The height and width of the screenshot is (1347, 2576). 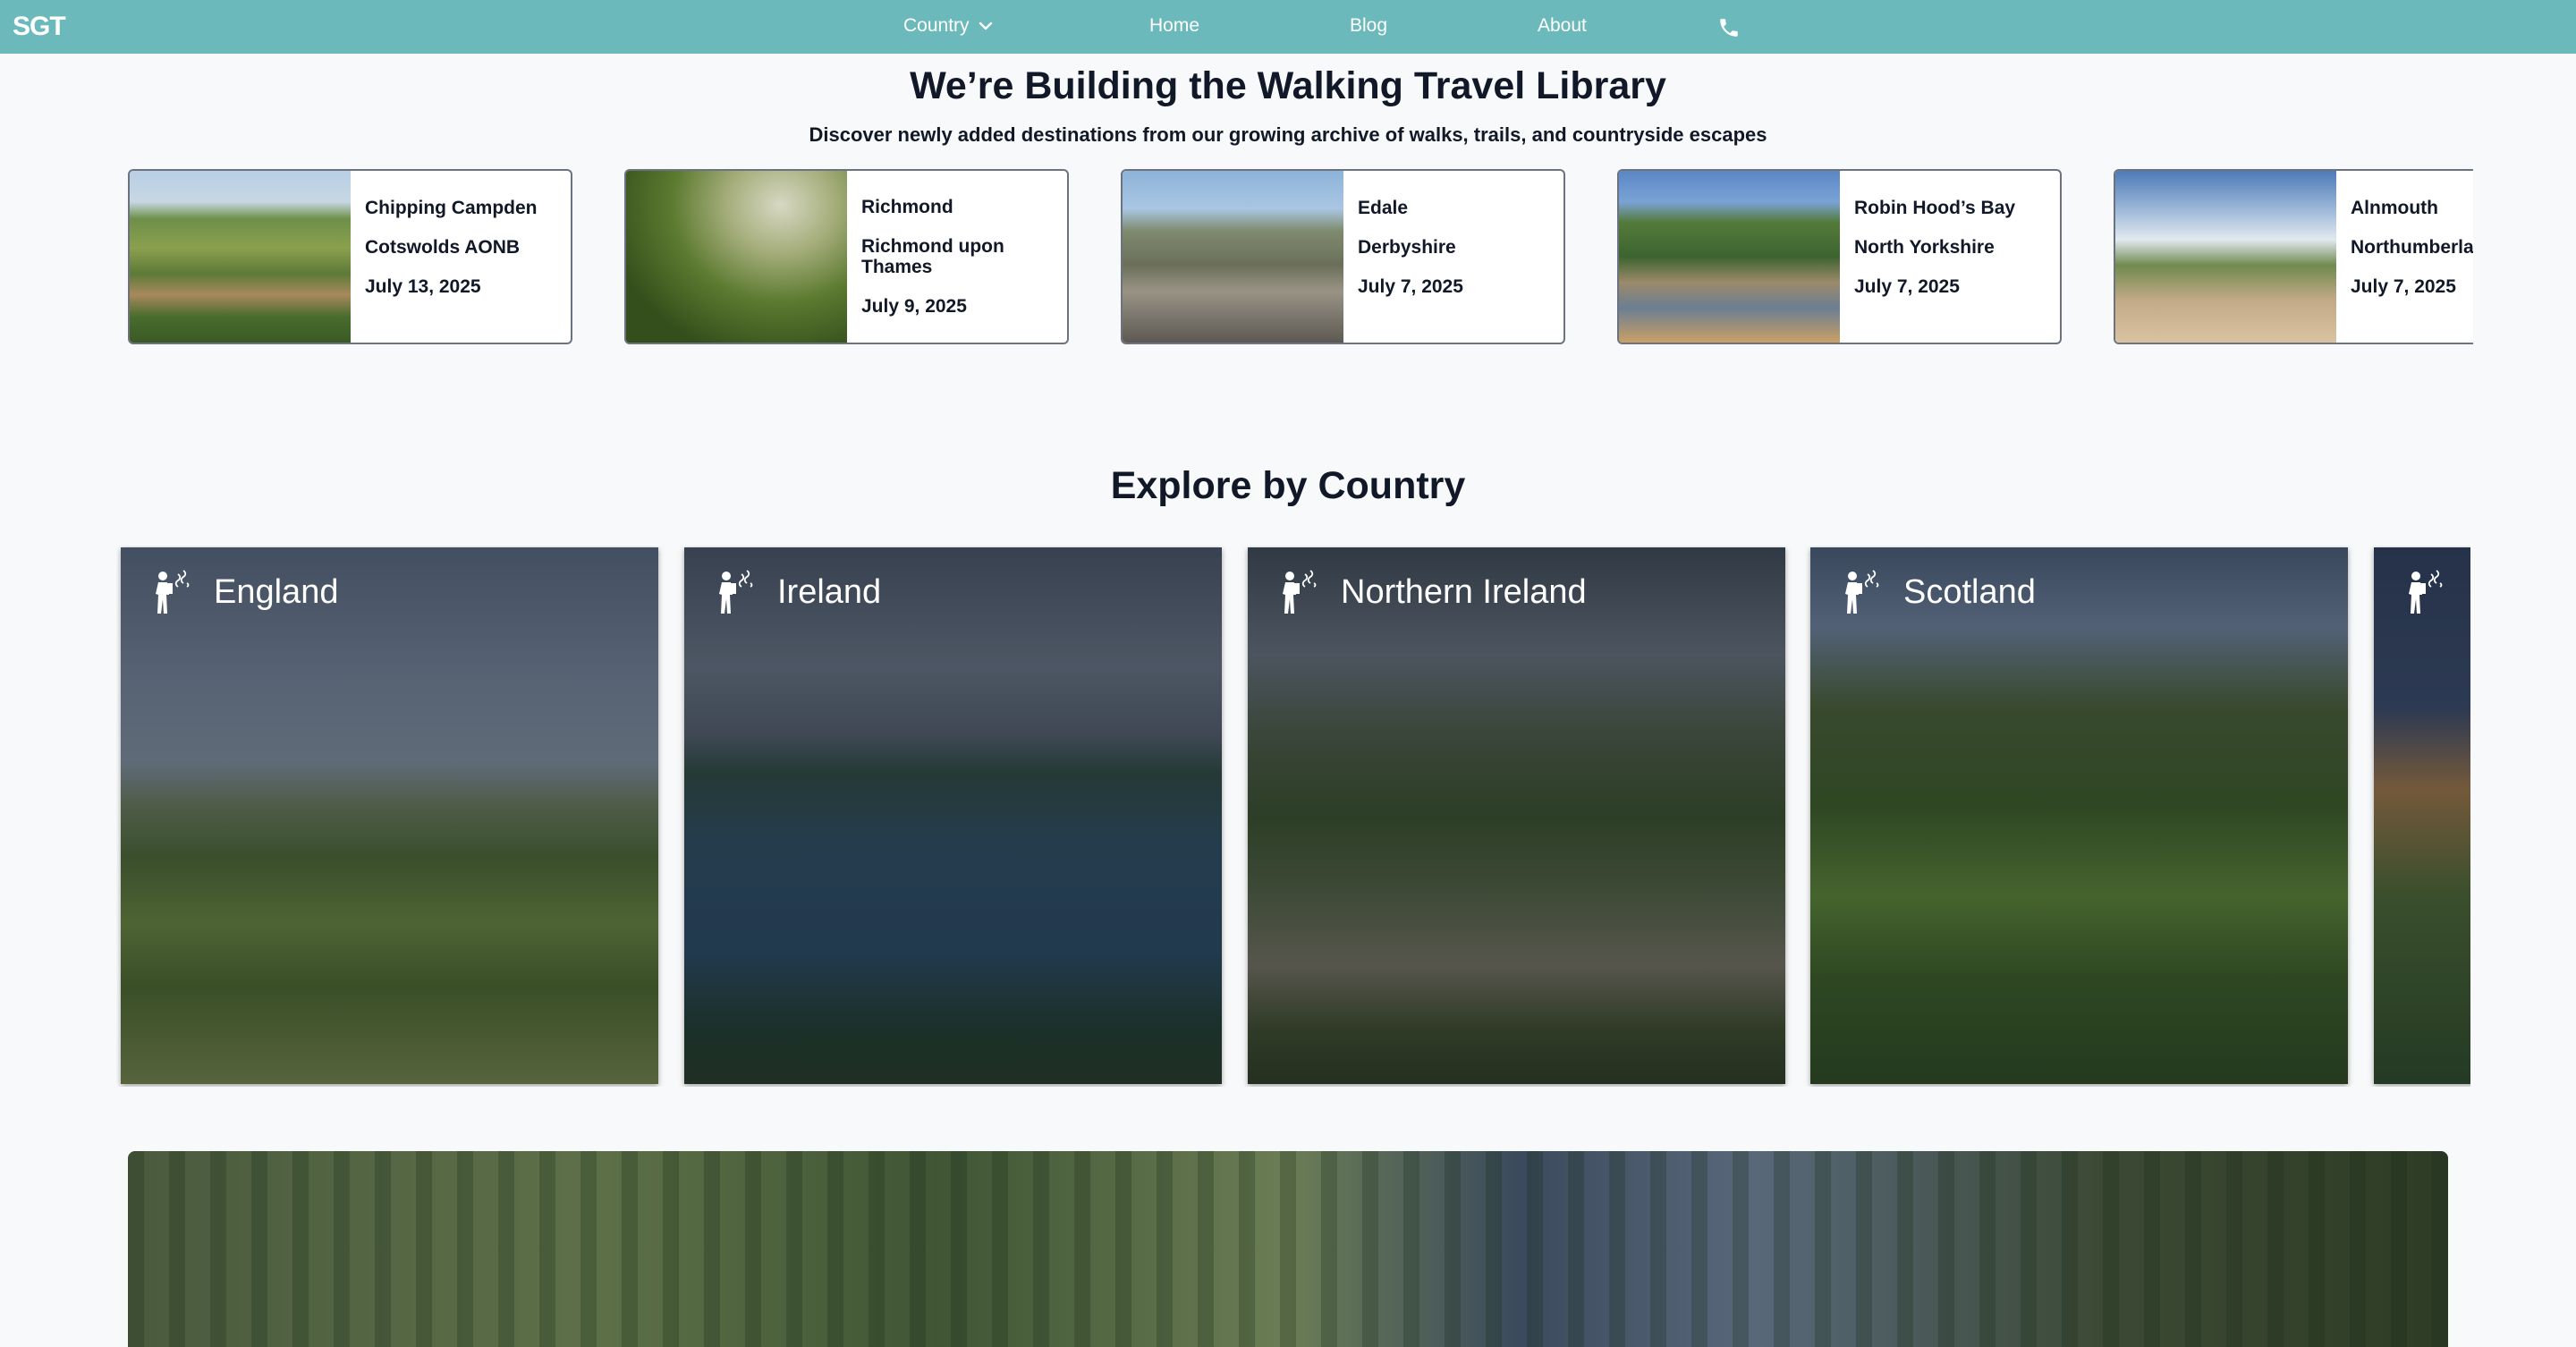 What do you see at coordinates (423, 287) in the screenshot?
I see `destination-date: July 13, 2025` at bounding box center [423, 287].